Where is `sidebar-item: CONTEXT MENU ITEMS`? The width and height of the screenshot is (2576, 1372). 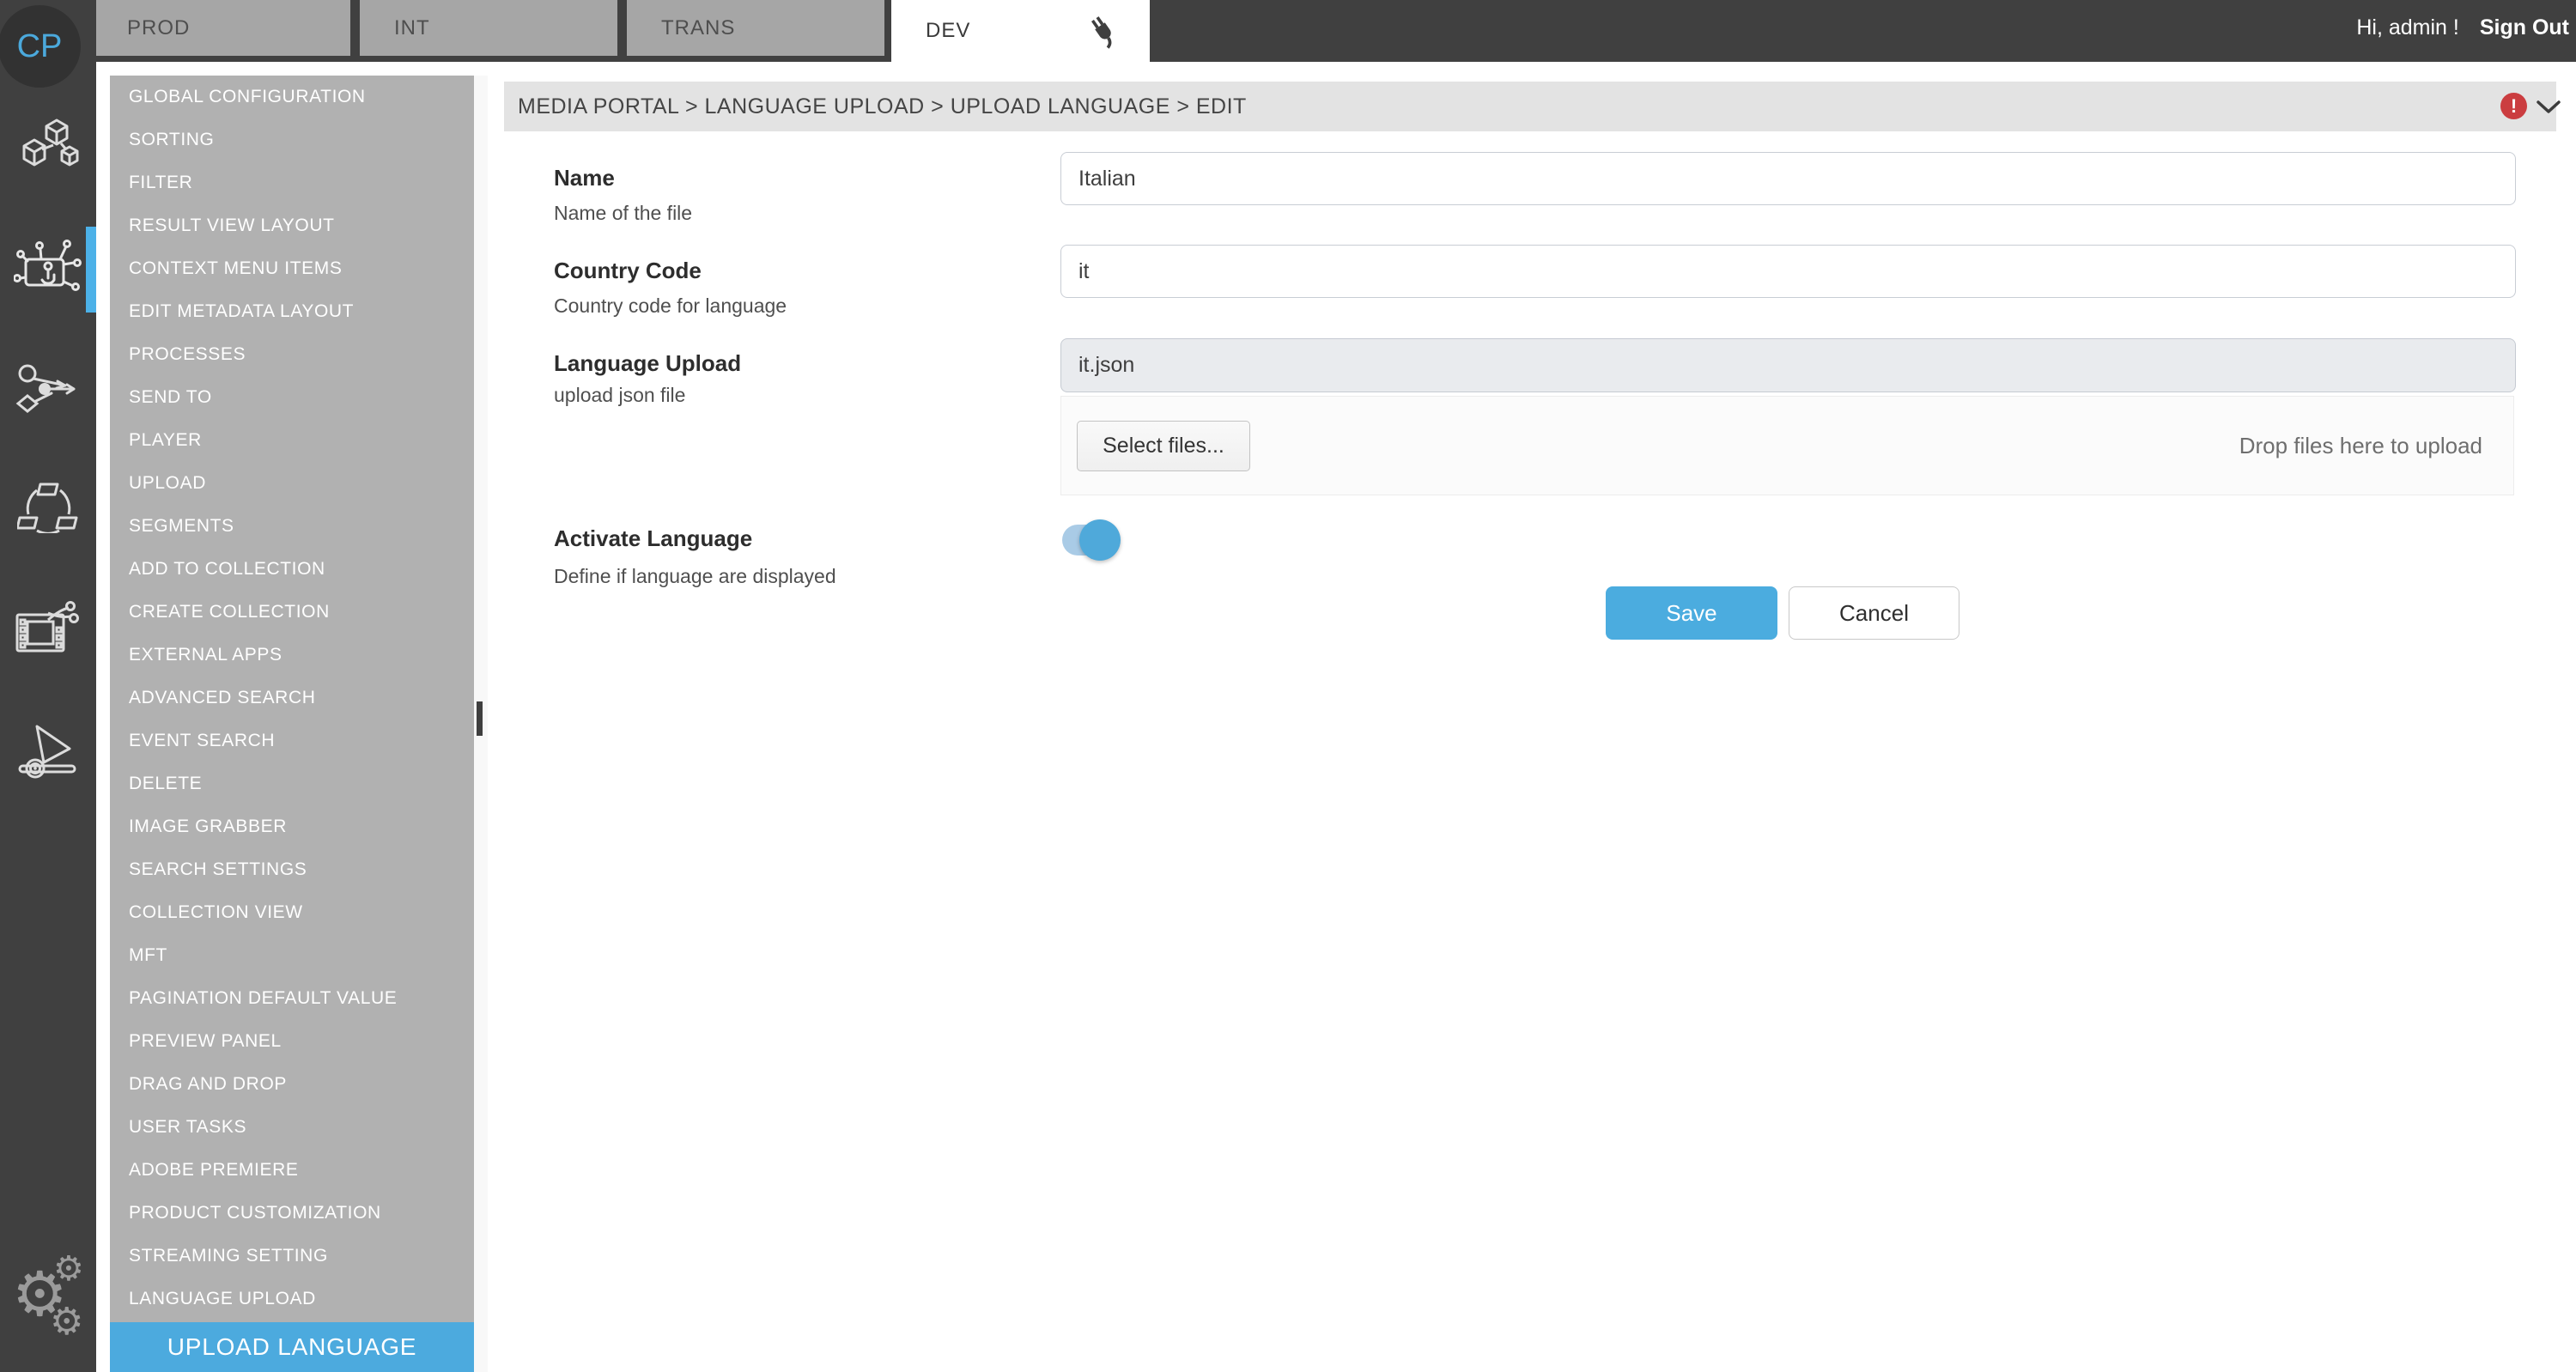 sidebar-item: CONTEXT MENU ITEMS is located at coordinates (292, 268).